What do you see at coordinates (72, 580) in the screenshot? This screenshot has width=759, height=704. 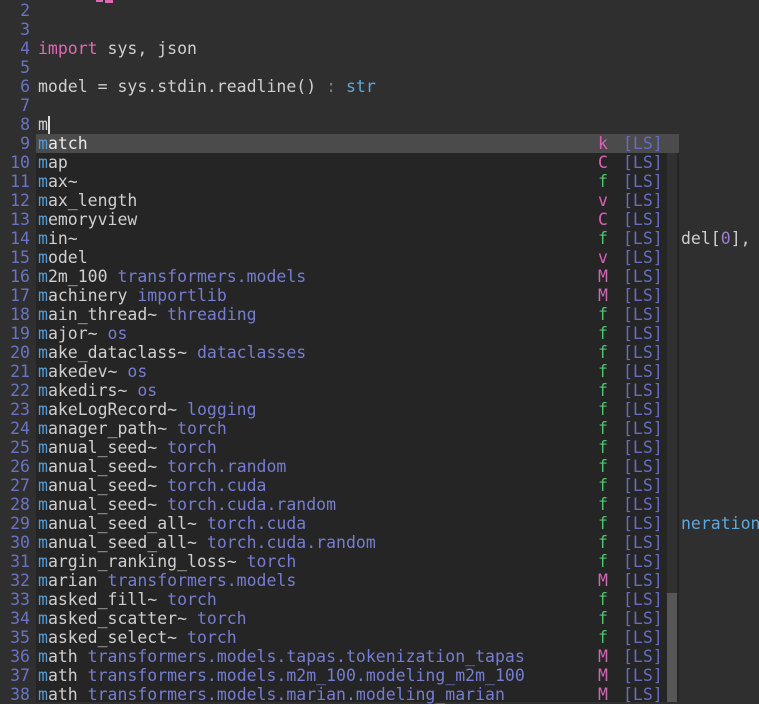 I see `completion-label-rest: arian` at bounding box center [72, 580].